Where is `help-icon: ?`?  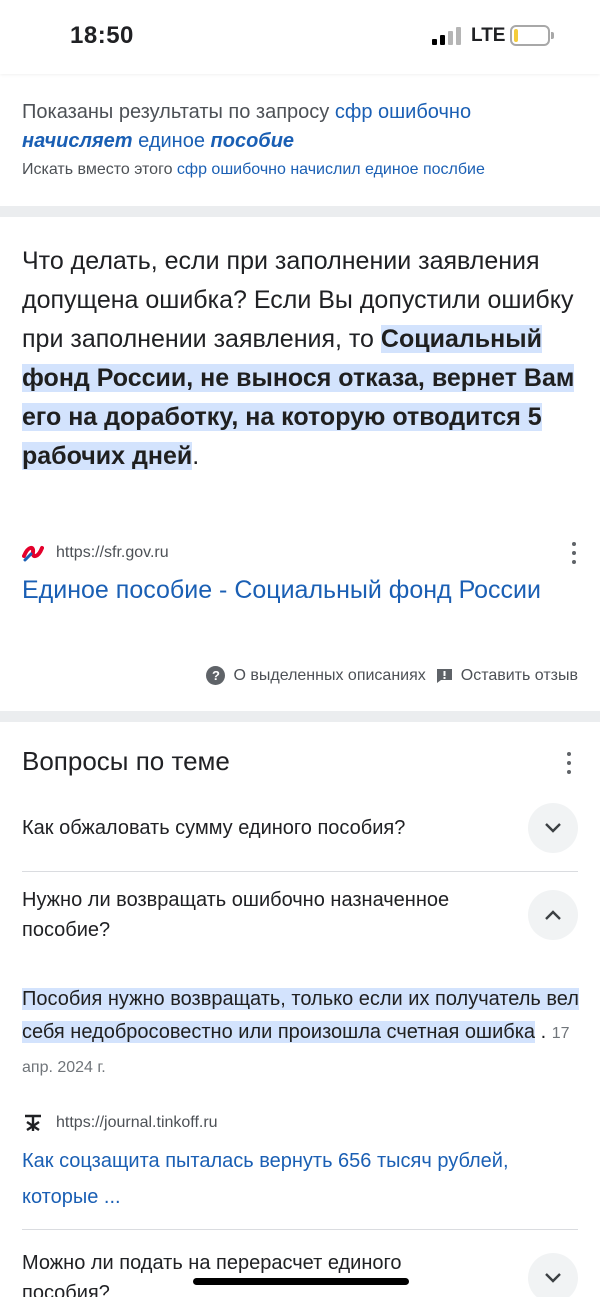 help-icon: ? is located at coordinates (216, 675).